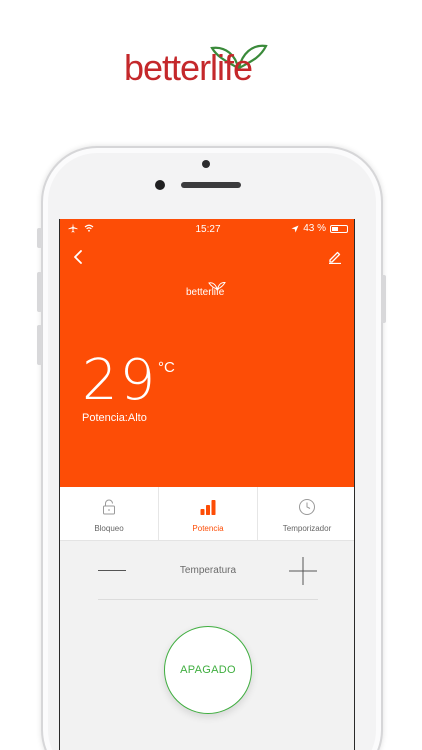 This screenshot has width=422, height=750. What do you see at coordinates (207, 230) in the screenshot?
I see `status-bar: 15:27 43 %` at bounding box center [207, 230].